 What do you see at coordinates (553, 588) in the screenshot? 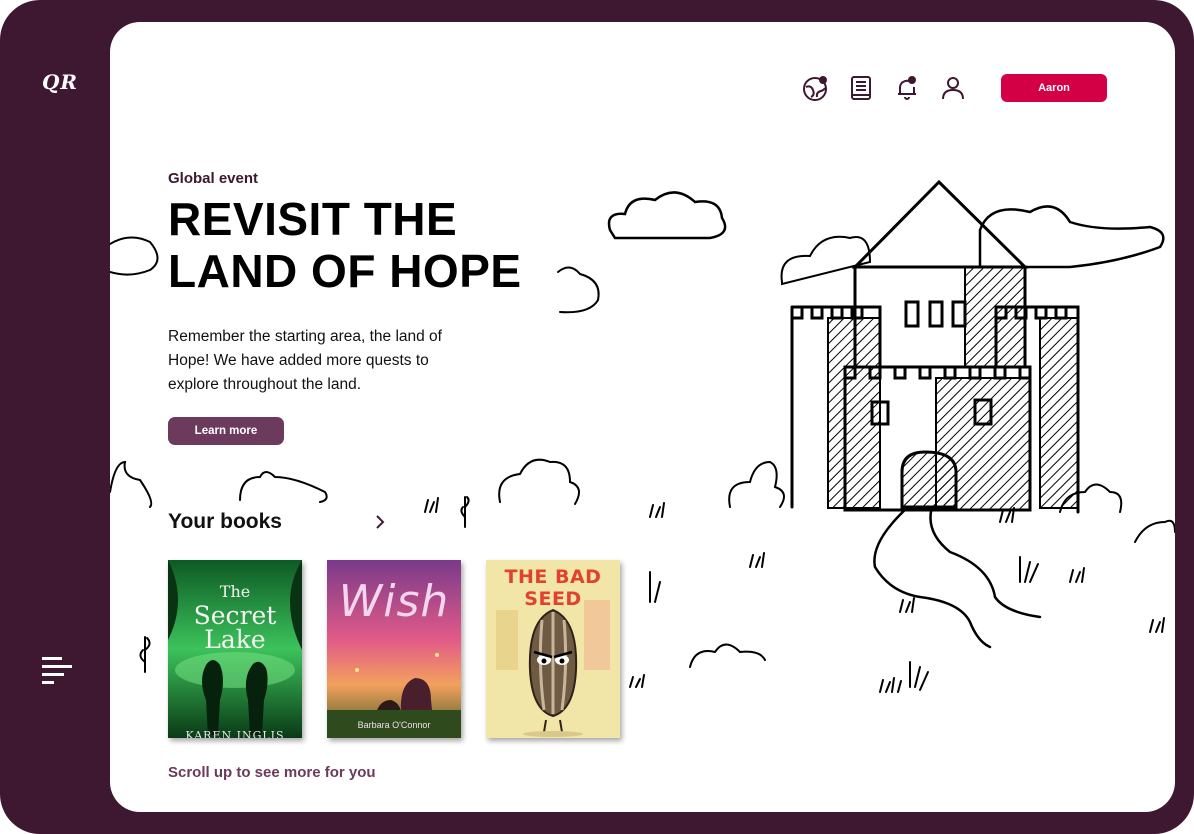
I see `book-title: THE BAD SEED` at bounding box center [553, 588].